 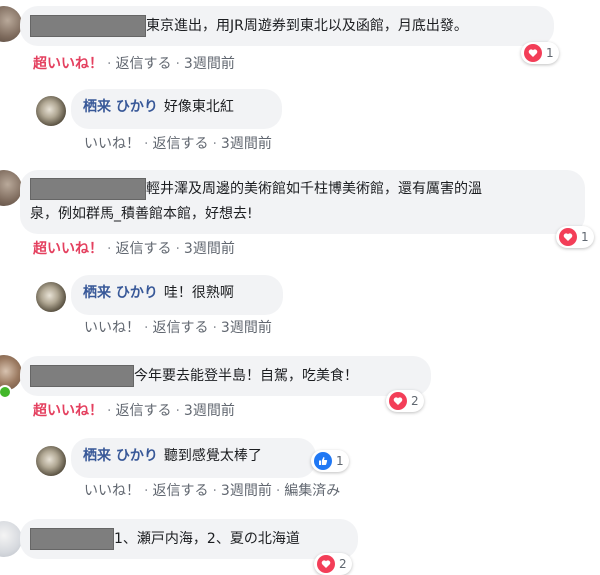 I want to click on reply-bubble: 栖来 ひかり 哇！很熟啊, so click(x=177, y=295).